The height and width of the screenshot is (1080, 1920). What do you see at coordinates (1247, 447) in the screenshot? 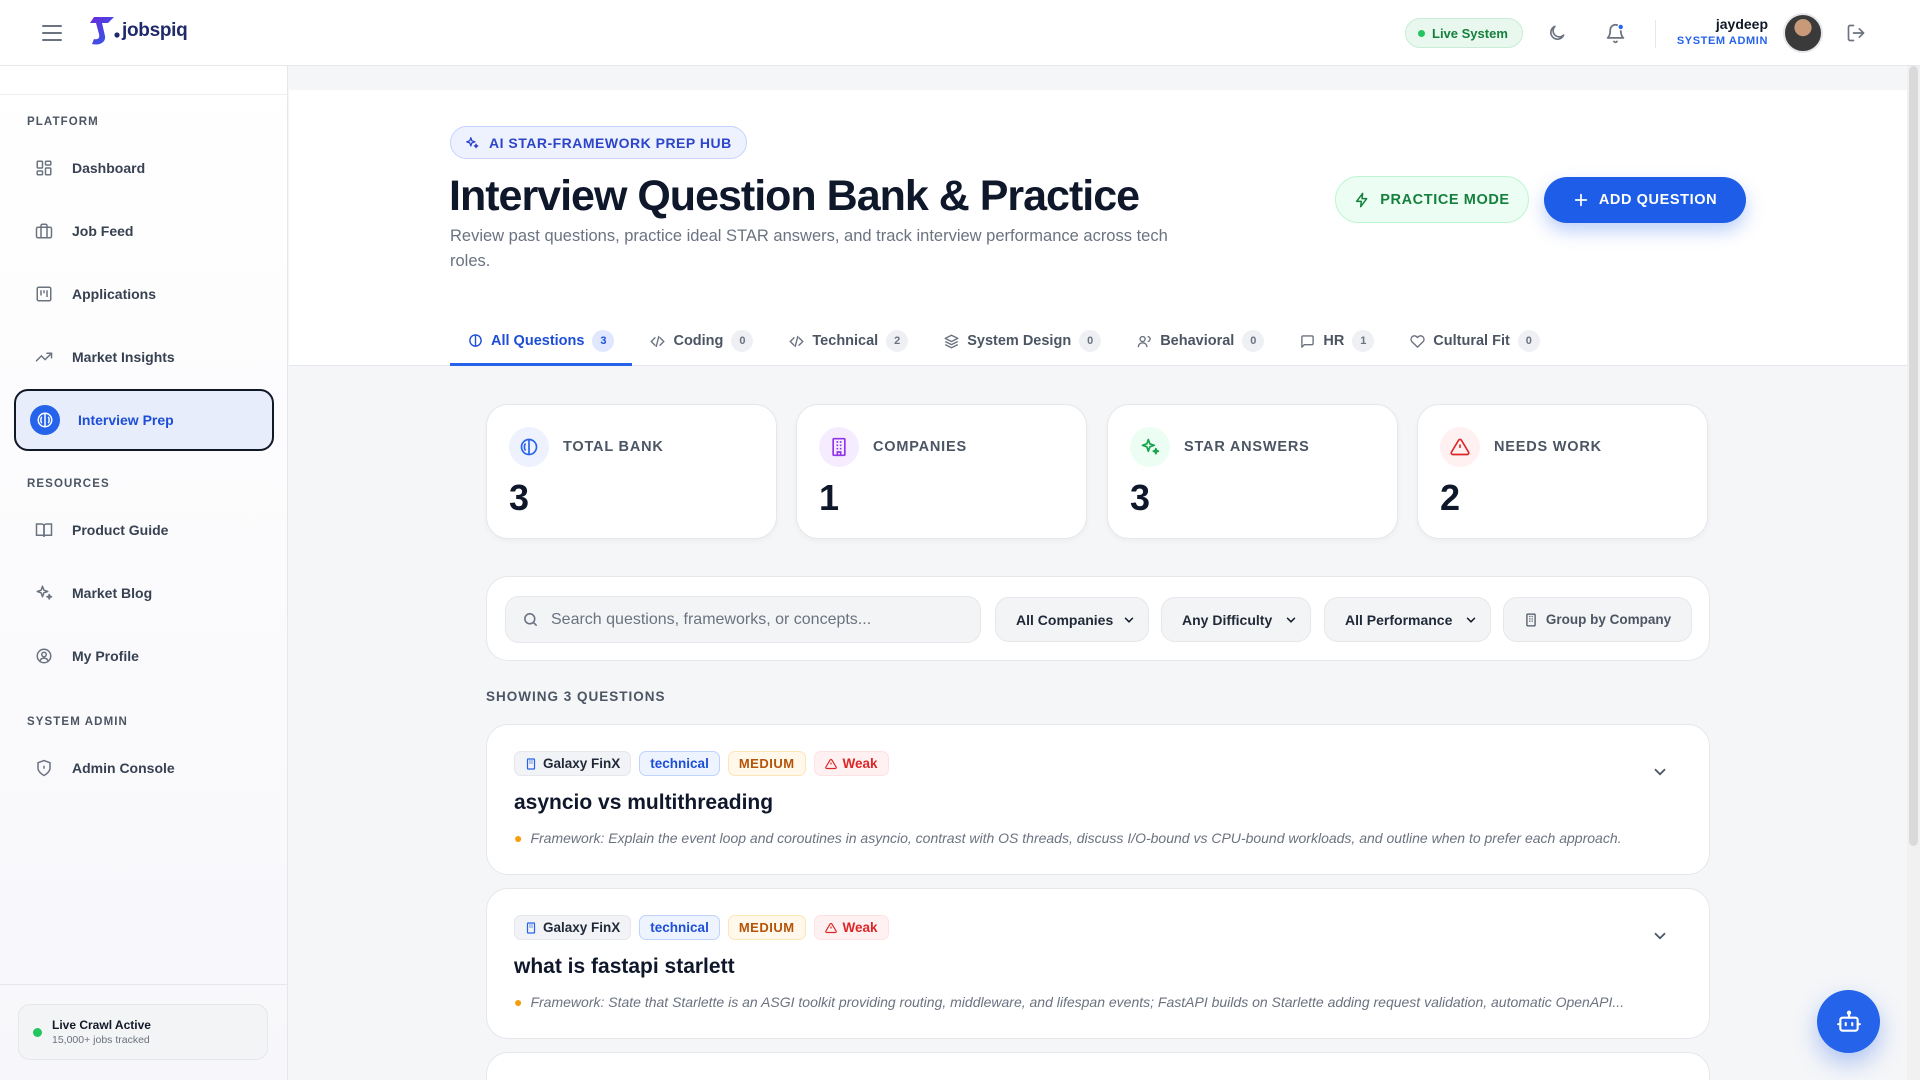
I see `stat-label: STAR ANSWERS` at bounding box center [1247, 447].